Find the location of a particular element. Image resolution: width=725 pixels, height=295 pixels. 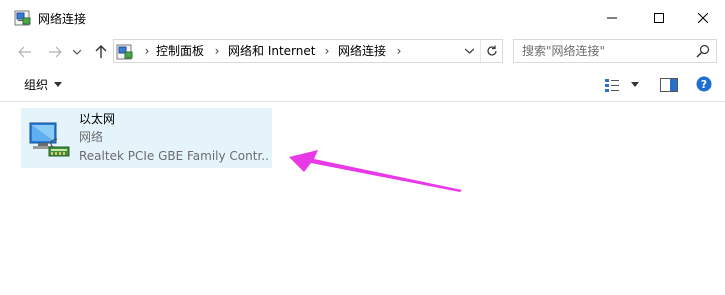

minimize-button is located at coordinates (612, 18).